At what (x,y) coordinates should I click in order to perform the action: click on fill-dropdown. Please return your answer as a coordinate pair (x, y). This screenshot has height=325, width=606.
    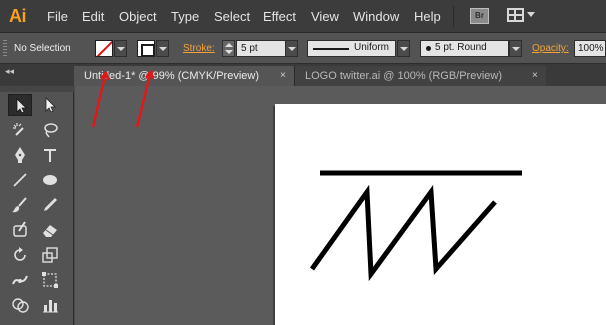
    Looking at the image, I should click on (120, 48).